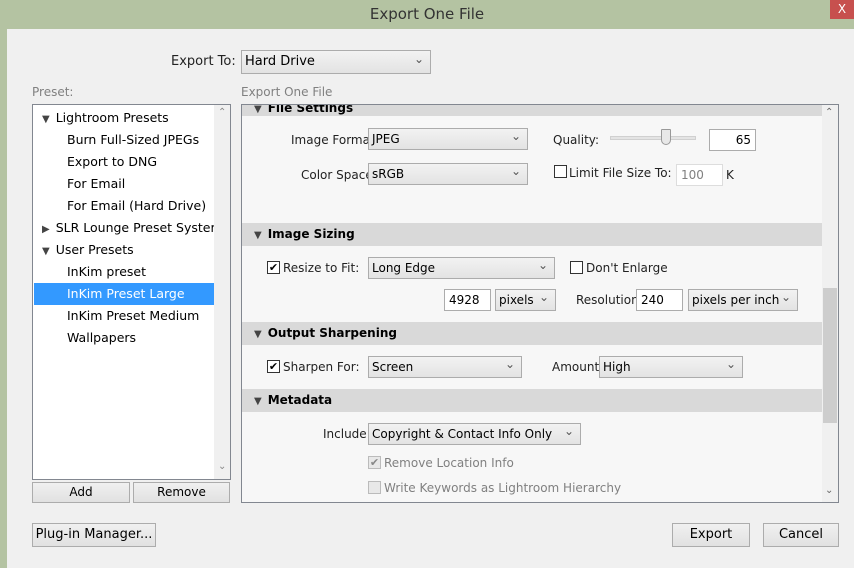  Describe the element at coordinates (124, 316) in the screenshot. I see `preset-item: InKim Preset Medium` at that location.